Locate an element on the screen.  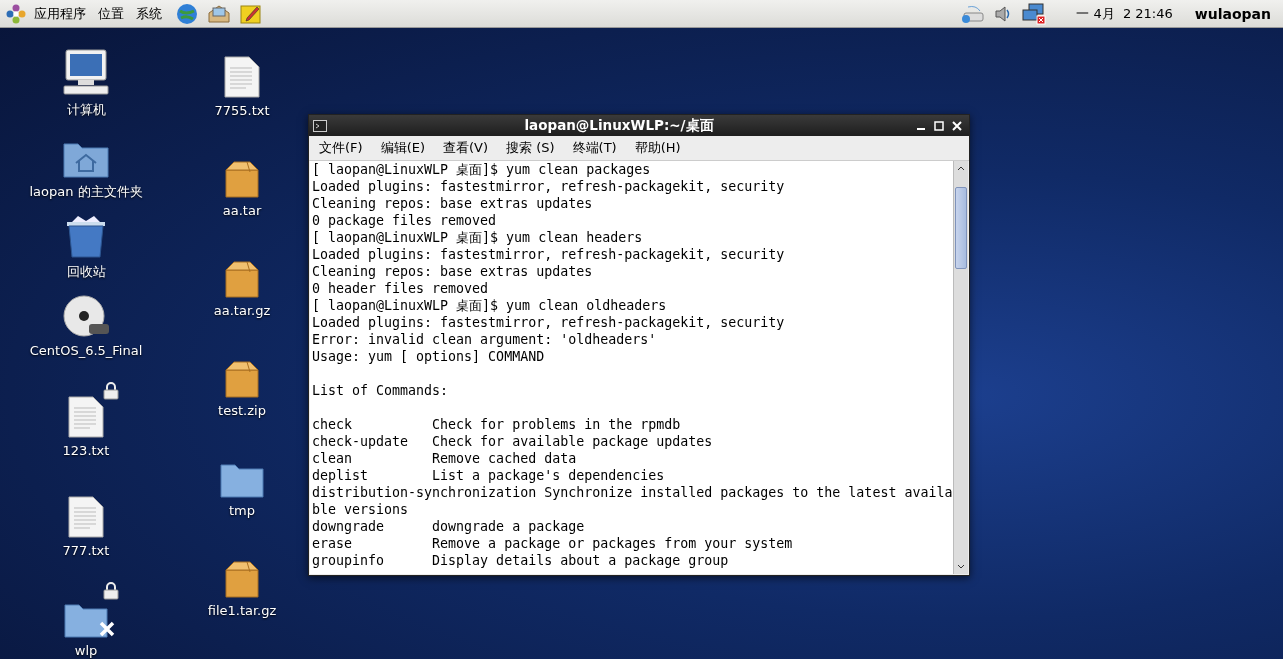
icon-label: 123.txt is located at coordinates (86, 450).